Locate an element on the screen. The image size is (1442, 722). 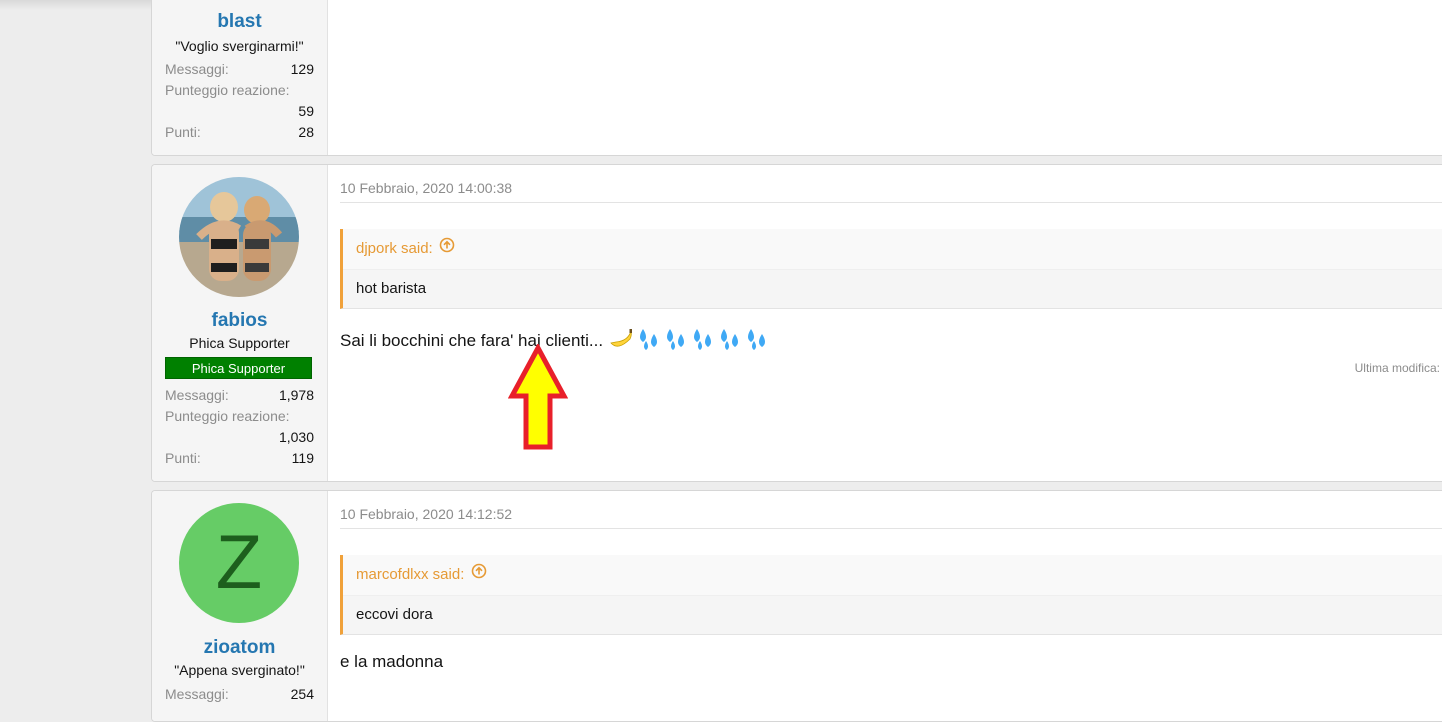
red-yellow-up-arrow is located at coordinates (538, 399).